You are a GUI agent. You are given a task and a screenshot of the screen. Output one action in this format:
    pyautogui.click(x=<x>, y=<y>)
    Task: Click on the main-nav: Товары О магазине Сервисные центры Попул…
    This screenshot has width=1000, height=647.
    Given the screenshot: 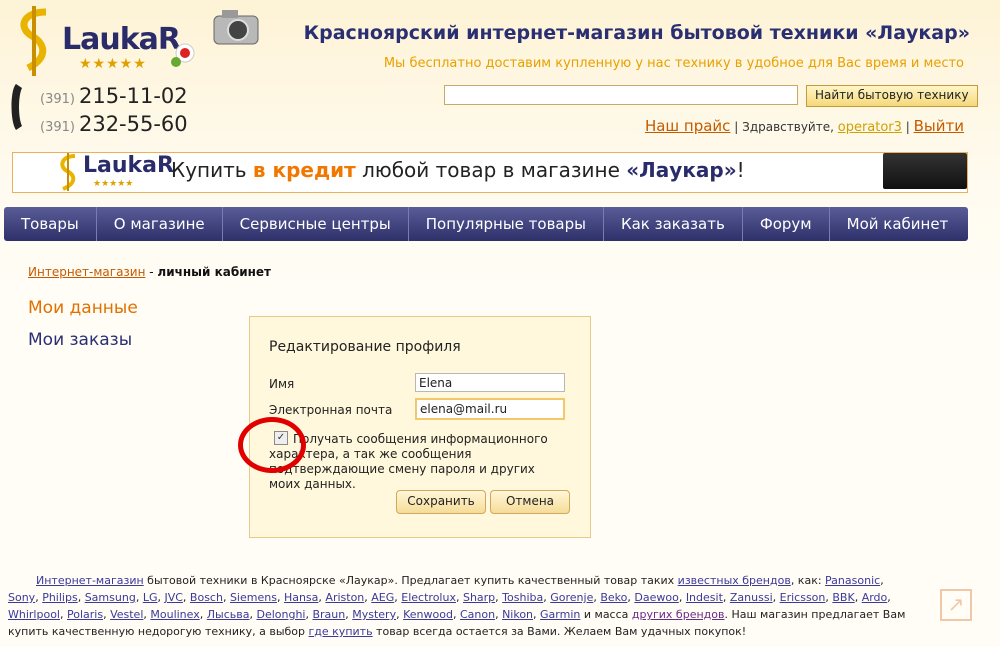 What is the action you would take?
    pyautogui.click(x=486, y=224)
    